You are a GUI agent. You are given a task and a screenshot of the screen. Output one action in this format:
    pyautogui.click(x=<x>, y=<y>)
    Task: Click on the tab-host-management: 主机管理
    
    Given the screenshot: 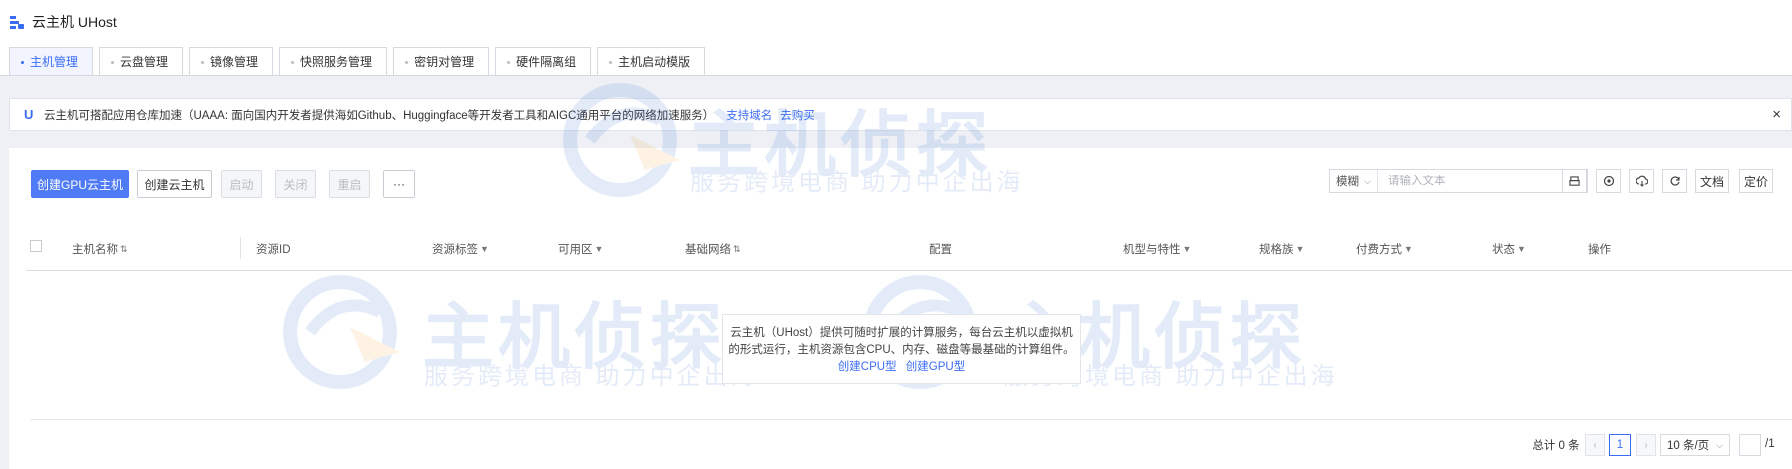 What is the action you would take?
    pyautogui.click(x=51, y=61)
    